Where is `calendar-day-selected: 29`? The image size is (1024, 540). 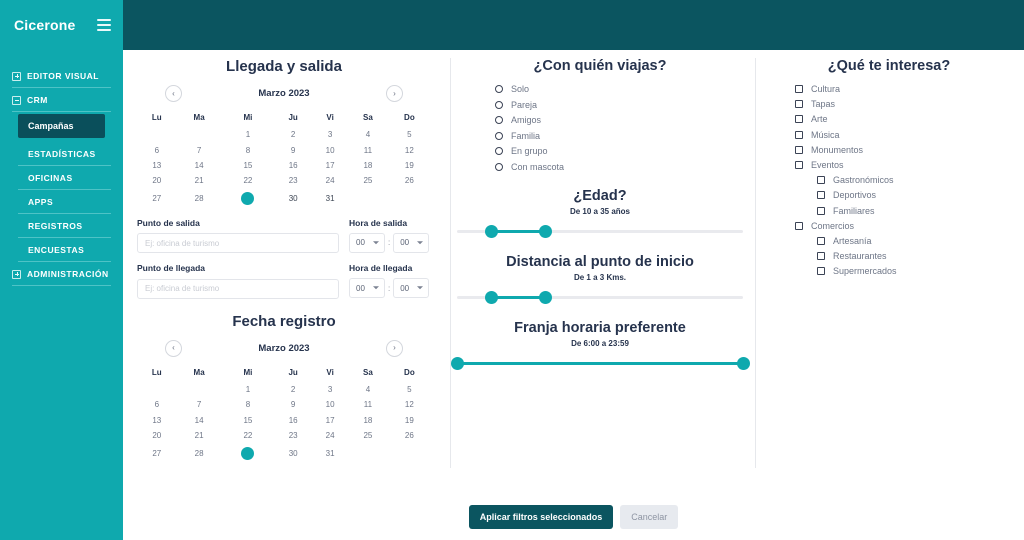
calendar-day-selected: 29 is located at coordinates (248, 452).